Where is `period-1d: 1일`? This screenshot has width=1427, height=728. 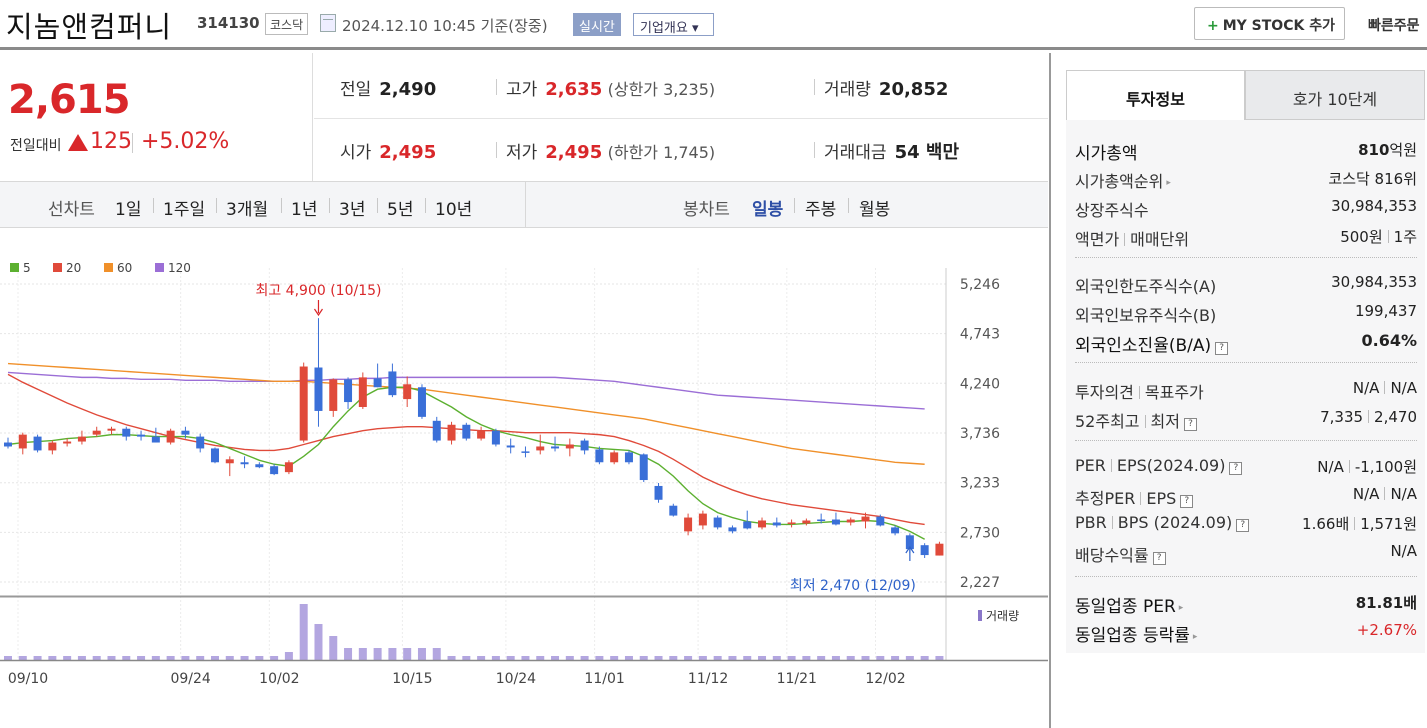 period-1d: 1일 is located at coordinates (128, 207).